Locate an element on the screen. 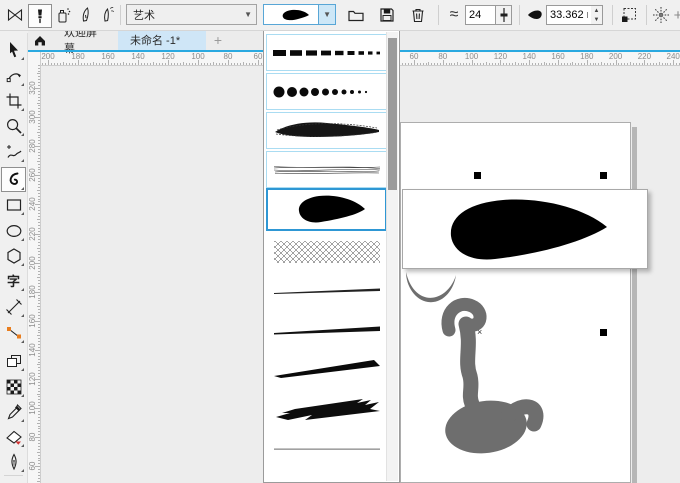  chevron-down-icon: ▼ is located at coordinates (326, 14).